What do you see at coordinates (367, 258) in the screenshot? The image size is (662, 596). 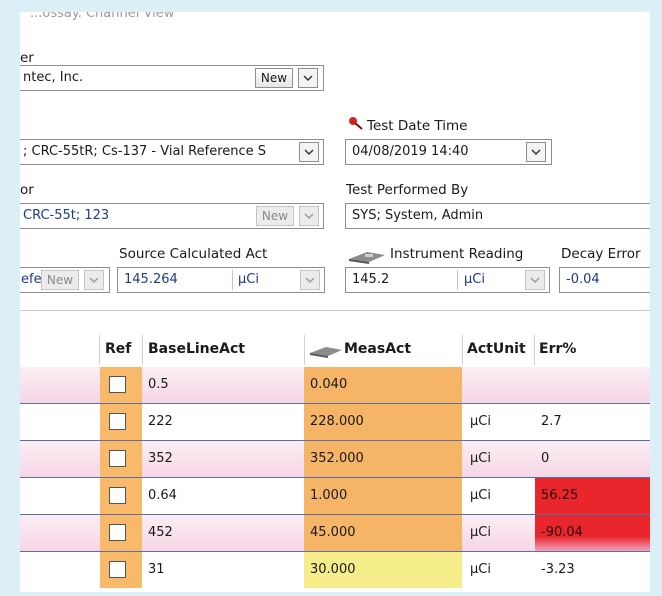 I see `instrument-icon` at bounding box center [367, 258].